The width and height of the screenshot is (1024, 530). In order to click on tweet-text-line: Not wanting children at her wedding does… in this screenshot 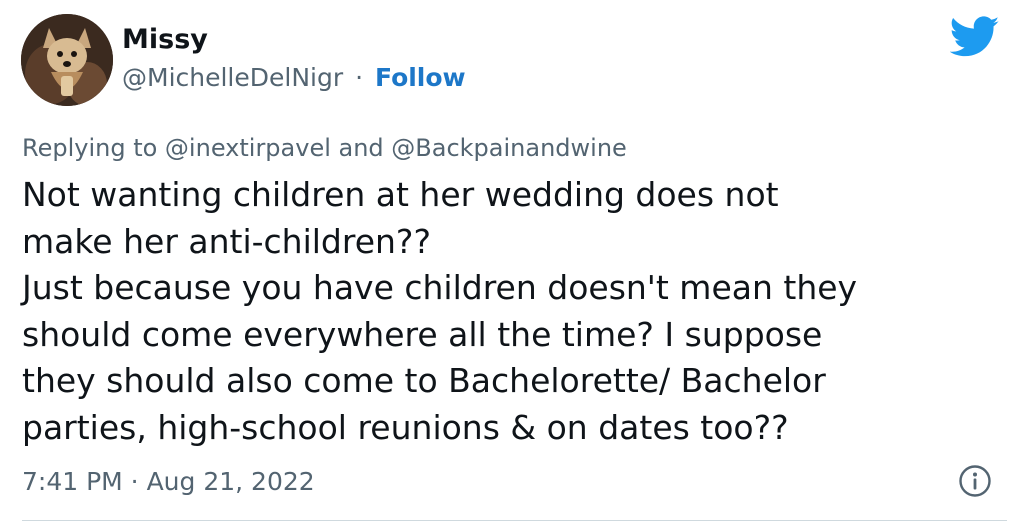, I will do `click(400, 194)`.